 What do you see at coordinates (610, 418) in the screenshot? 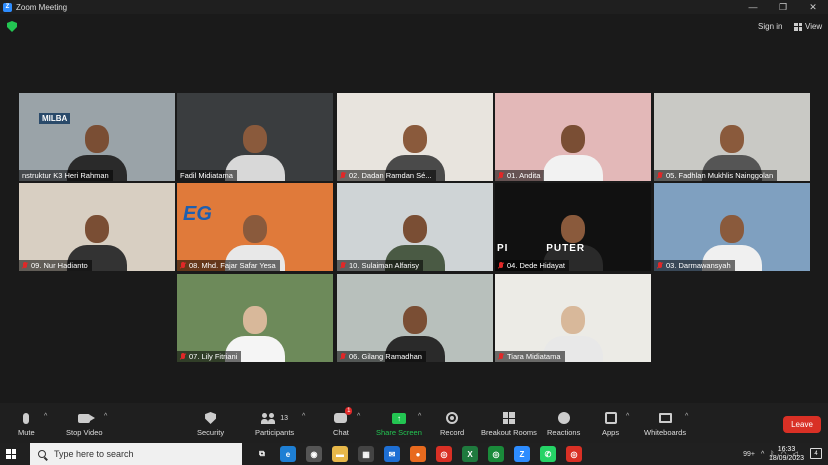
I see `apps-icon` at bounding box center [610, 418].